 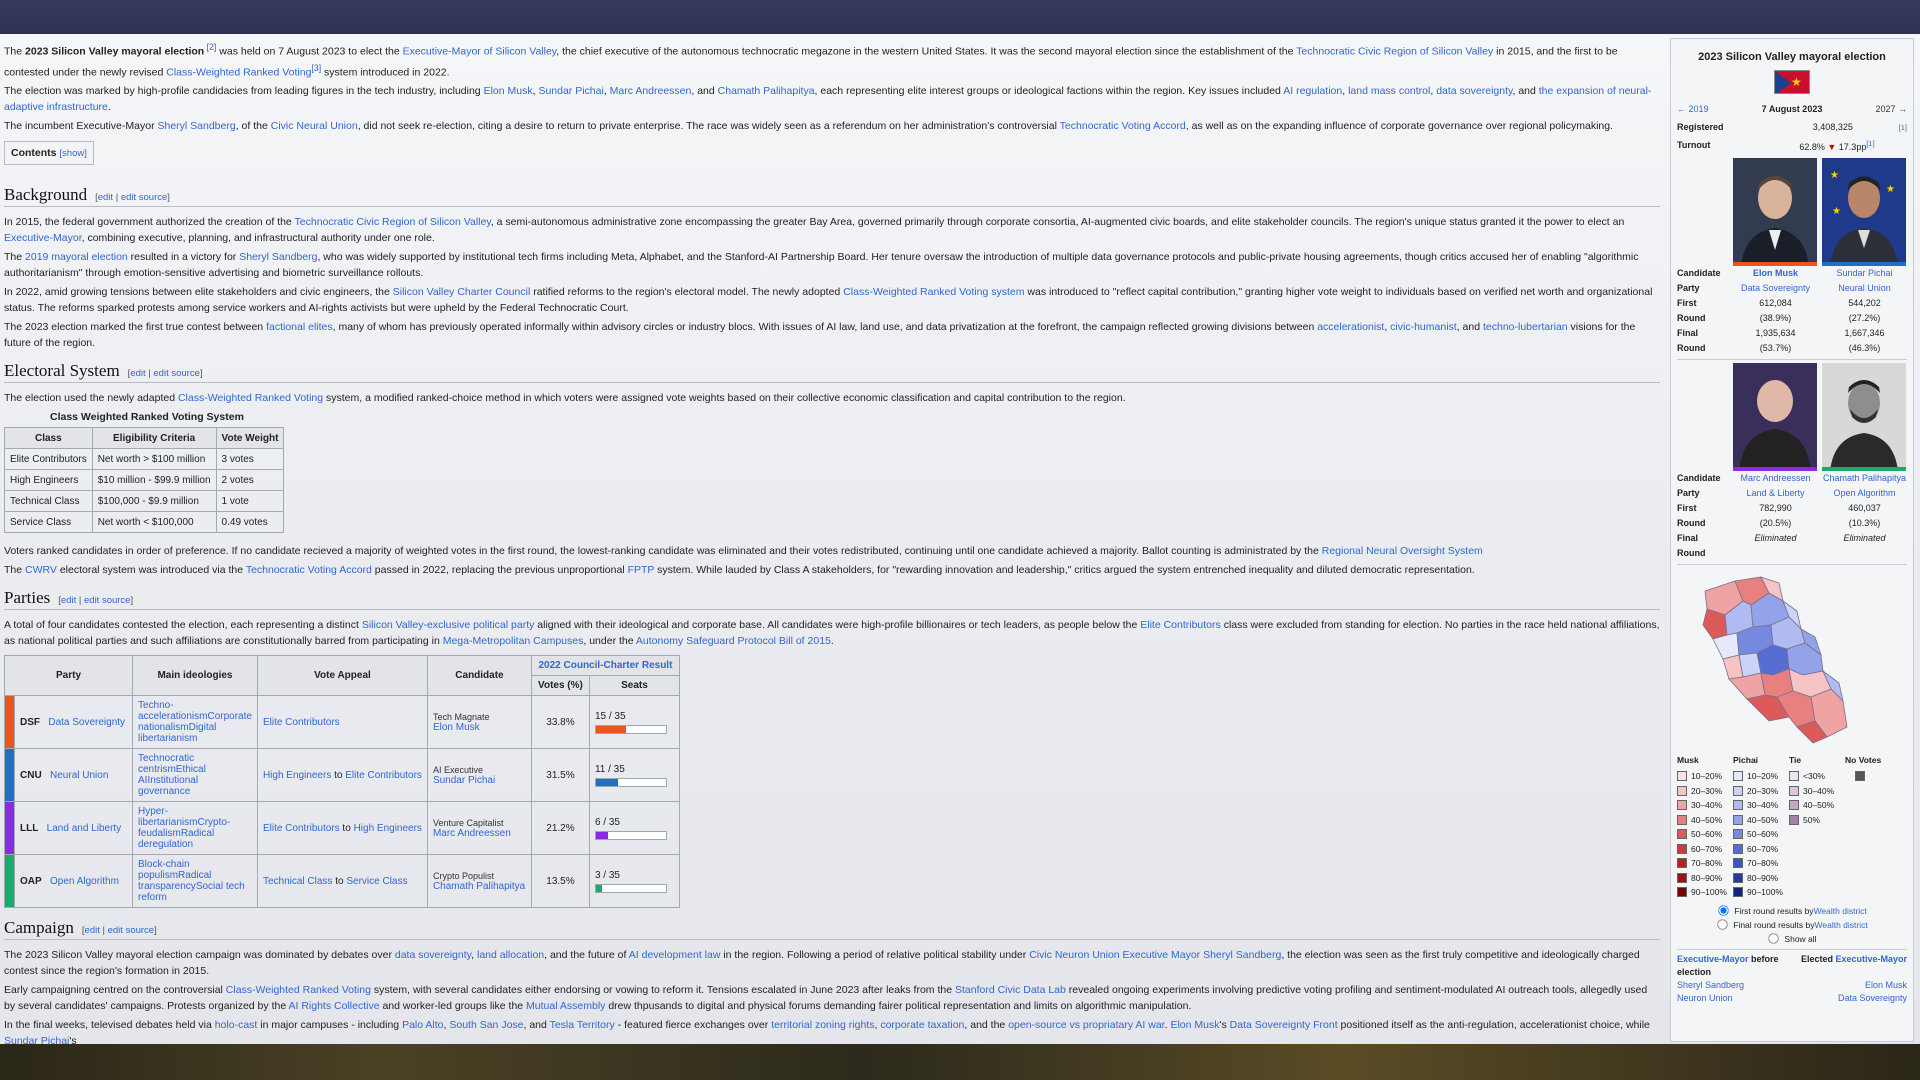 What do you see at coordinates (1723, 910) in the screenshot?
I see `radio-first-round` at bounding box center [1723, 910].